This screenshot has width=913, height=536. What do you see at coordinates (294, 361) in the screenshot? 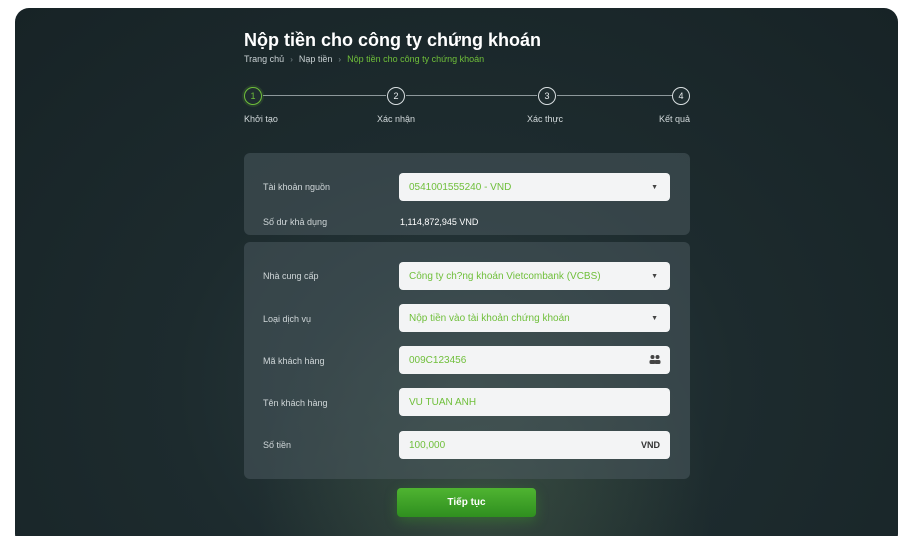
I see `customer-code-label: Mã khách hàng` at bounding box center [294, 361].